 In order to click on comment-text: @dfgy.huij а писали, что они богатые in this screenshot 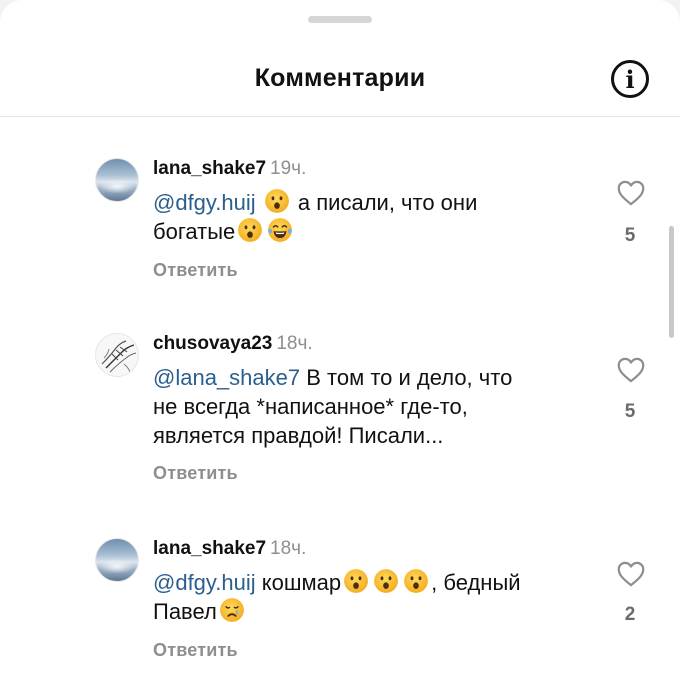, I will do `click(368, 217)`.